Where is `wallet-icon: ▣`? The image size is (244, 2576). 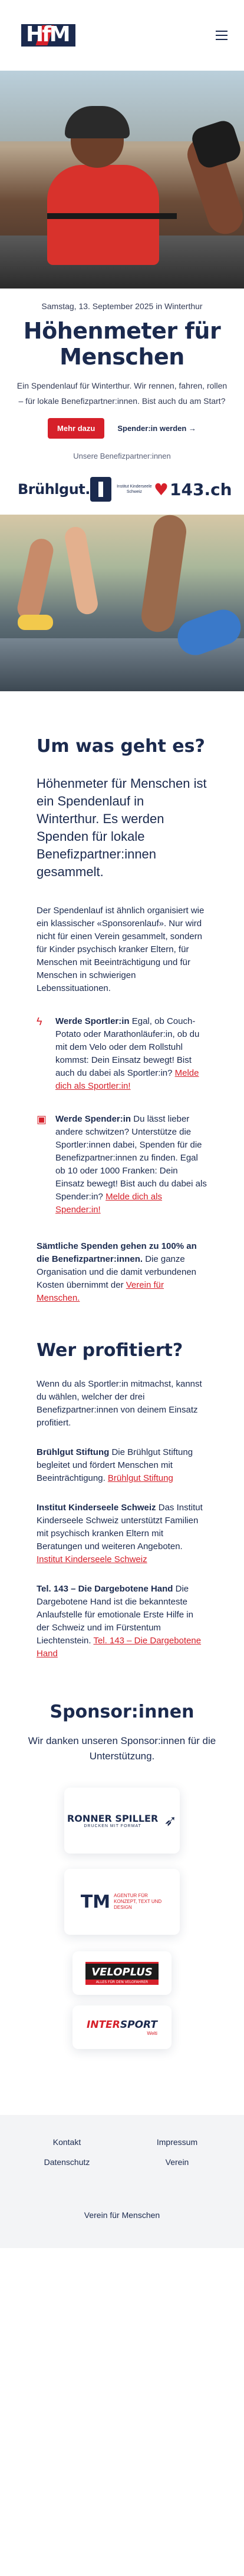 wallet-icon: ▣ is located at coordinates (42, 1119).